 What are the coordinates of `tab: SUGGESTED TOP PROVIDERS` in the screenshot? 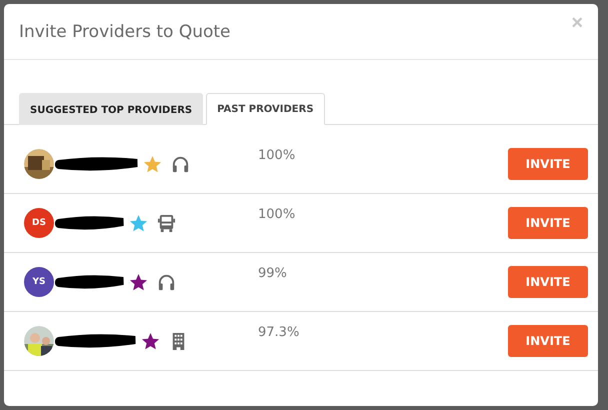 It's located at (111, 109).